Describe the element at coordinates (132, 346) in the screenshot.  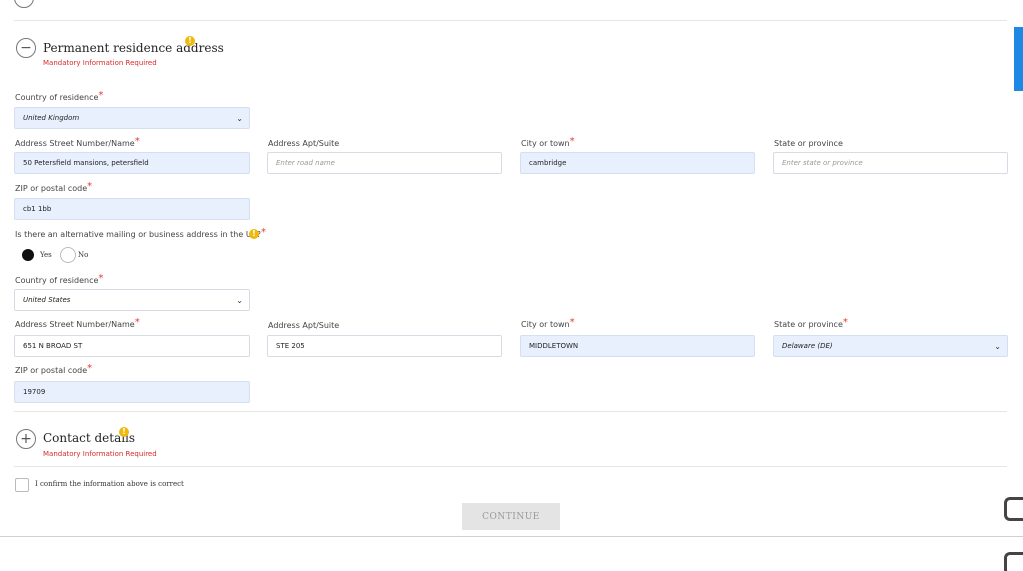
I see `street-input-alt: 651 N BROAD ST` at that location.